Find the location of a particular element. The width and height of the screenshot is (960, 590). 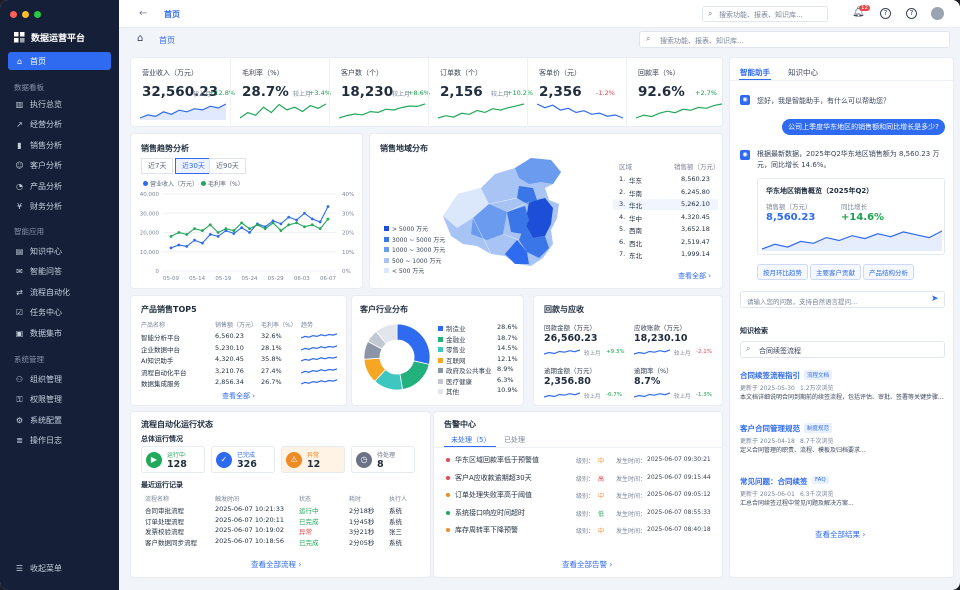

automation-stat: ◷ 待处理 8 is located at coordinates (383, 459).